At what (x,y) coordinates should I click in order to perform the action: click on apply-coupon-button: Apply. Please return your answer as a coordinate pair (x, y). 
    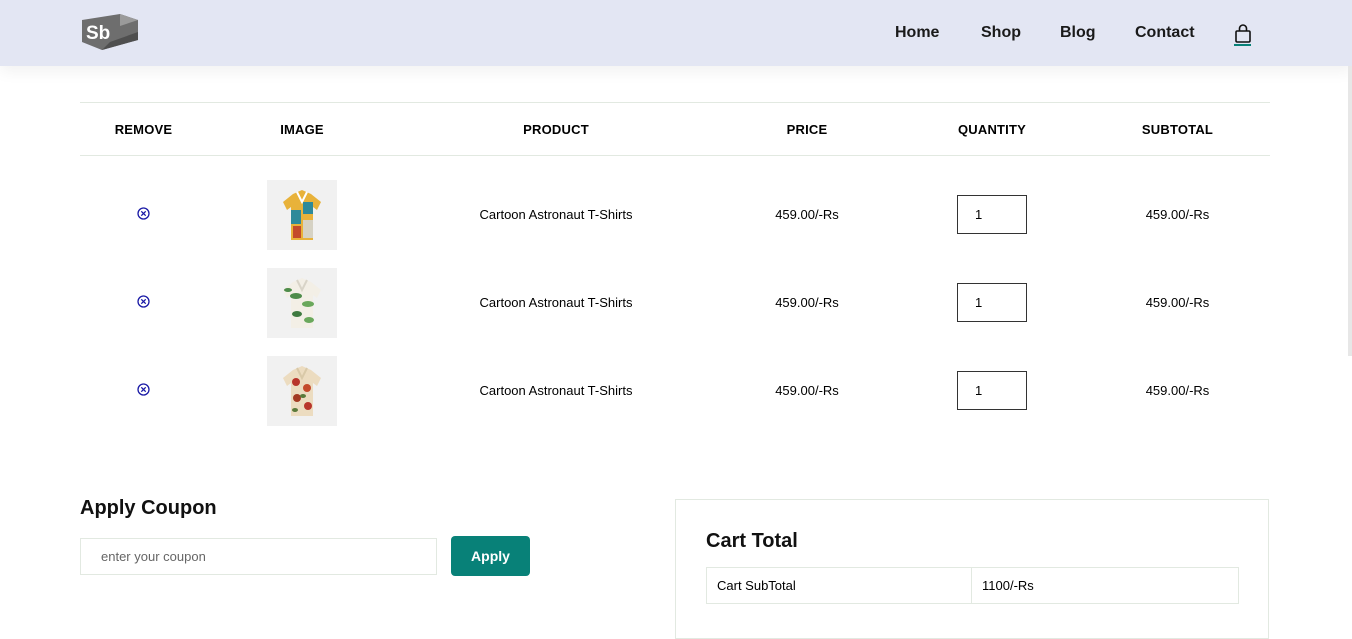
    Looking at the image, I should click on (490, 556).